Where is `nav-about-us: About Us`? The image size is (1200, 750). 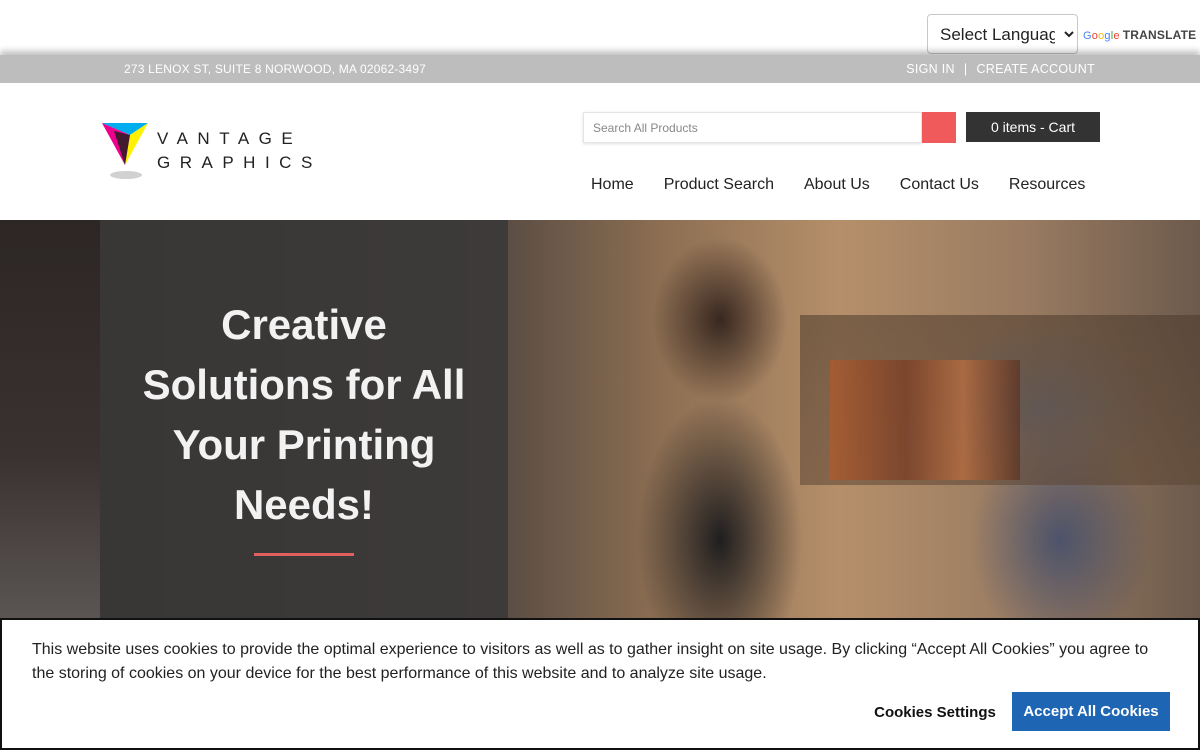 nav-about-us: About Us is located at coordinates (837, 185).